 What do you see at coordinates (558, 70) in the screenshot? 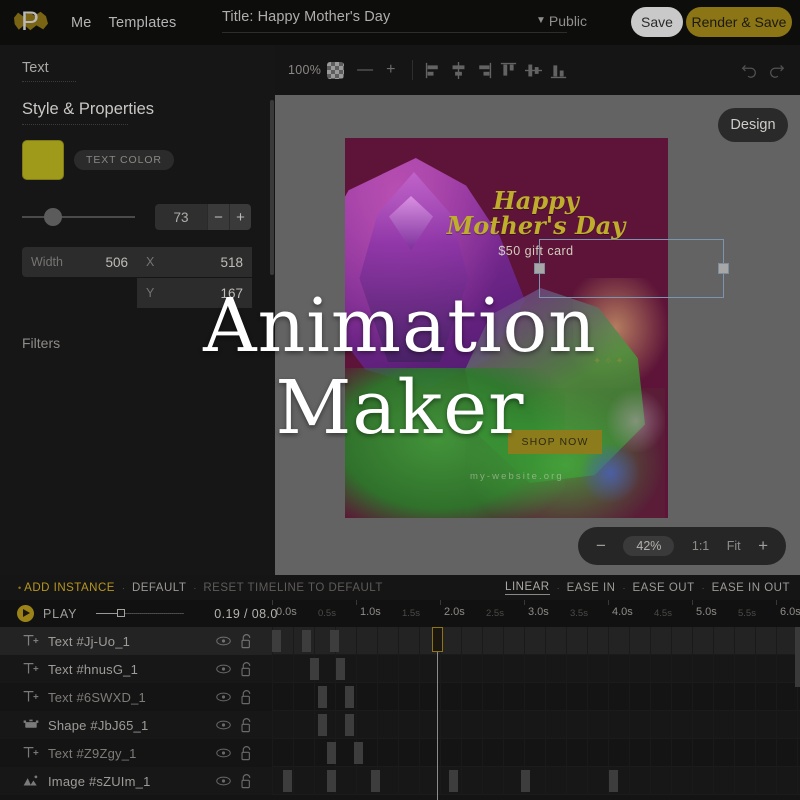
I see `align-bottom-icon` at bounding box center [558, 70].